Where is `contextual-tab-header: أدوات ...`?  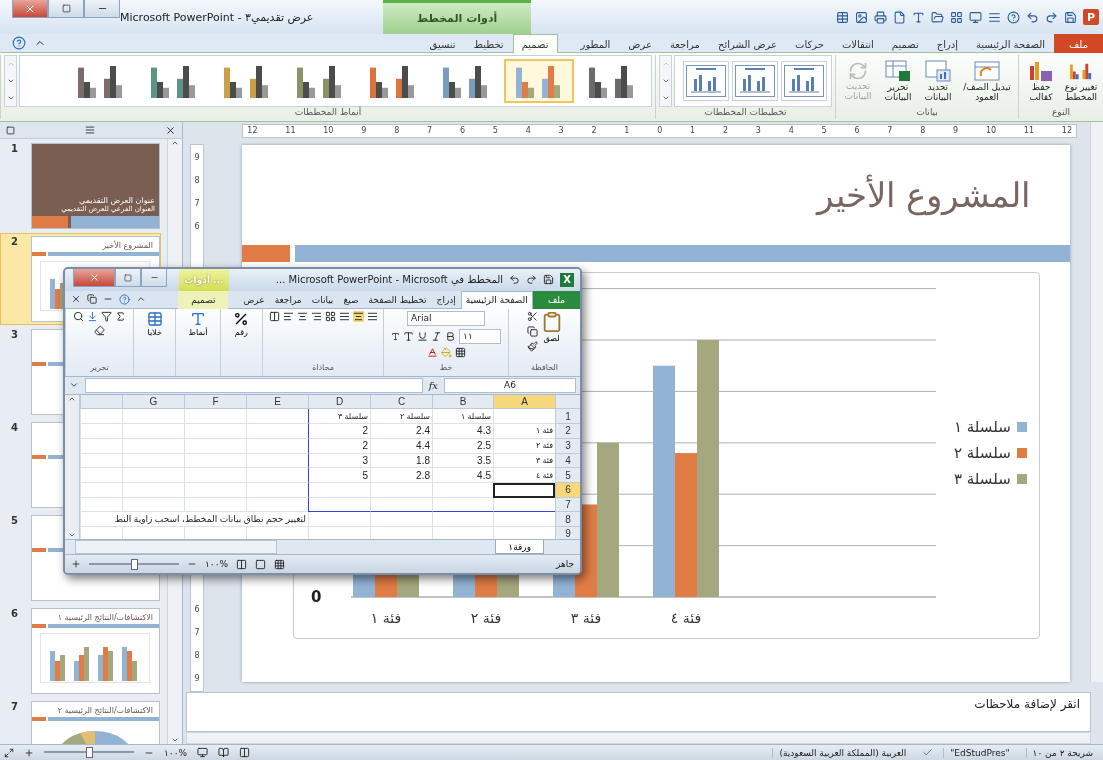 contextual-tab-header: أدوات ... is located at coordinates (204, 280).